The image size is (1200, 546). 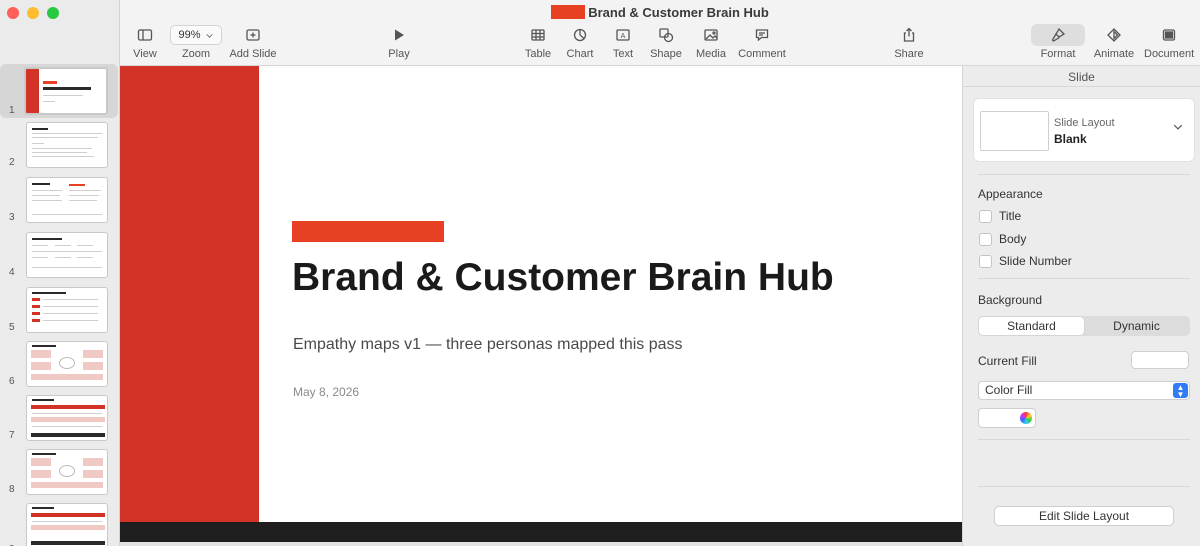 What do you see at coordinates (399, 44) in the screenshot?
I see `play-button: Play` at bounding box center [399, 44].